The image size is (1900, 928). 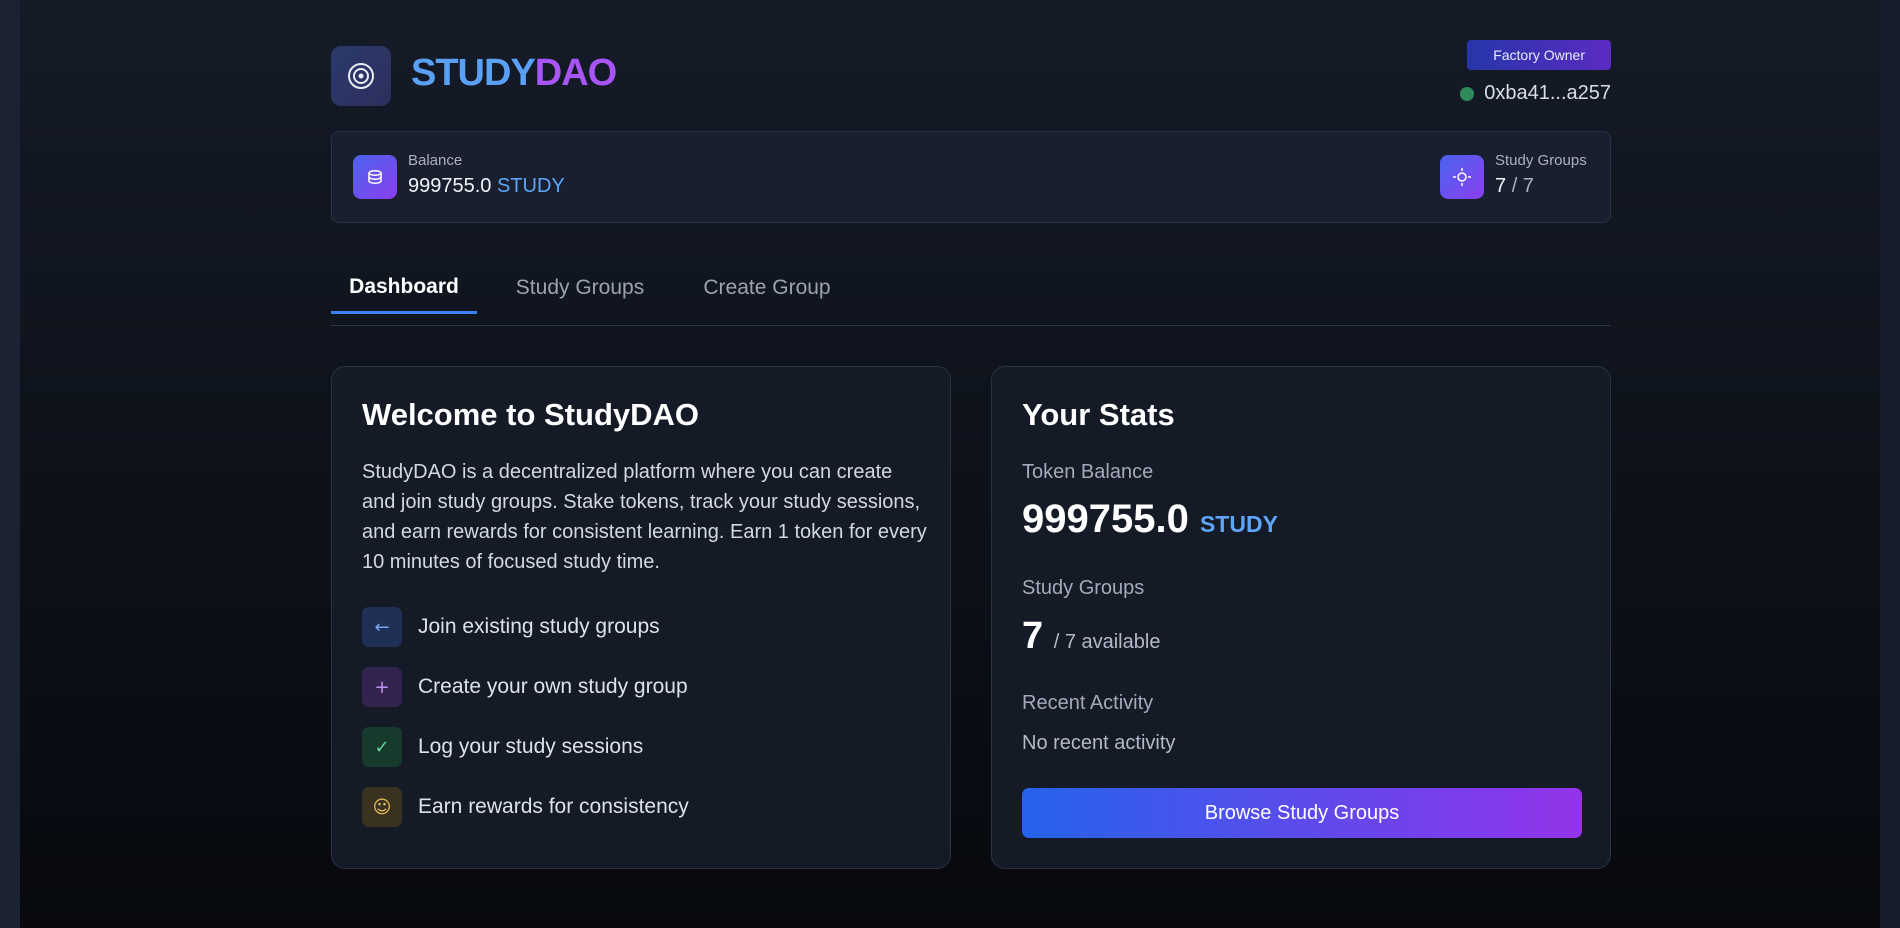 I want to click on balance-amount: 999755.0, so click(x=450, y=186).